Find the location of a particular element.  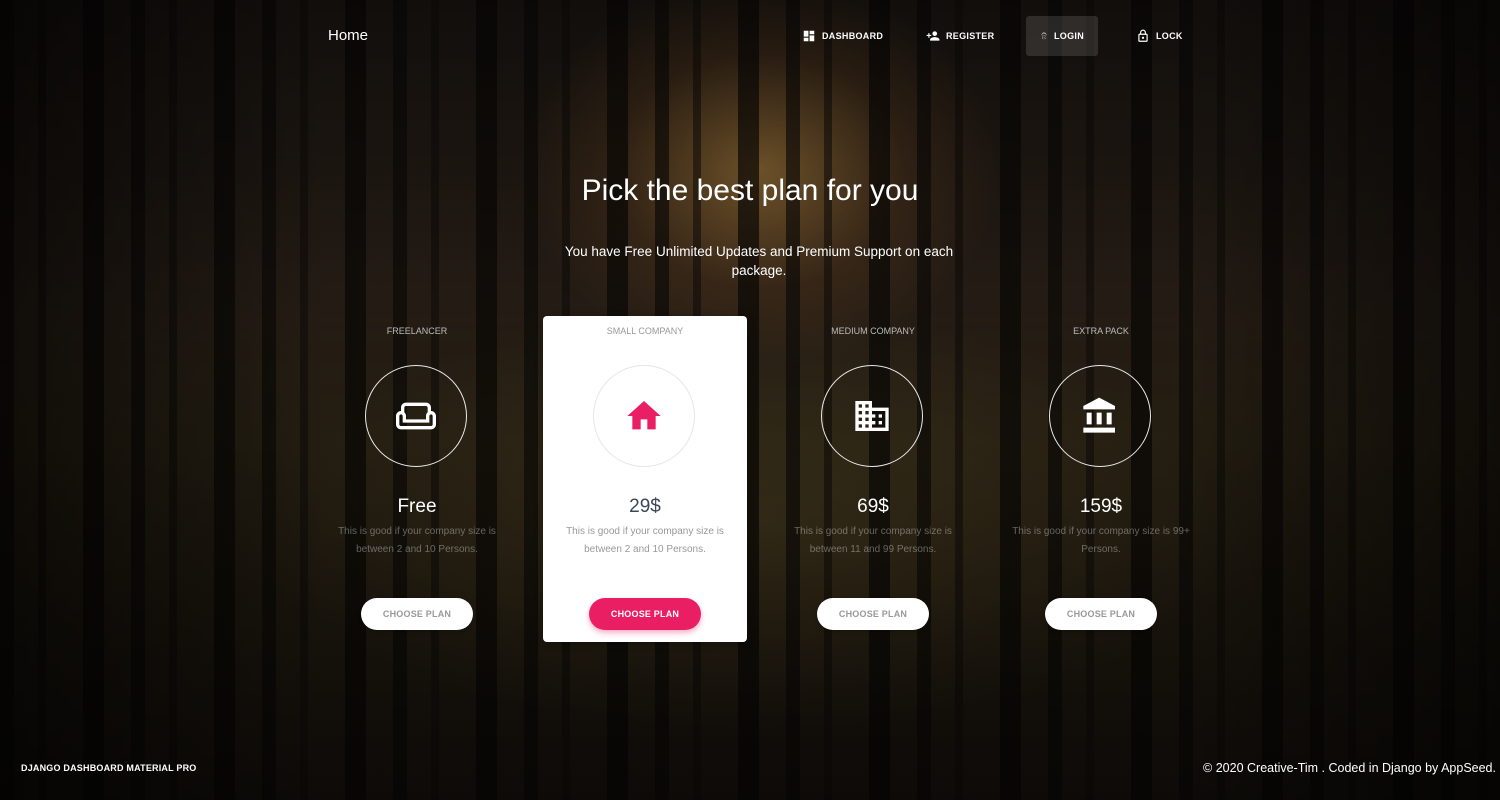

fingerprint-icon is located at coordinates (1043, 36).